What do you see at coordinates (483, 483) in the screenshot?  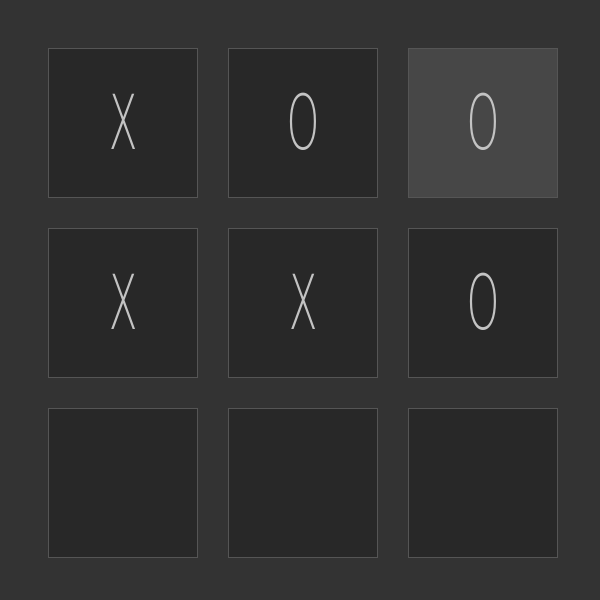 I see `board-cell-r3c3` at bounding box center [483, 483].